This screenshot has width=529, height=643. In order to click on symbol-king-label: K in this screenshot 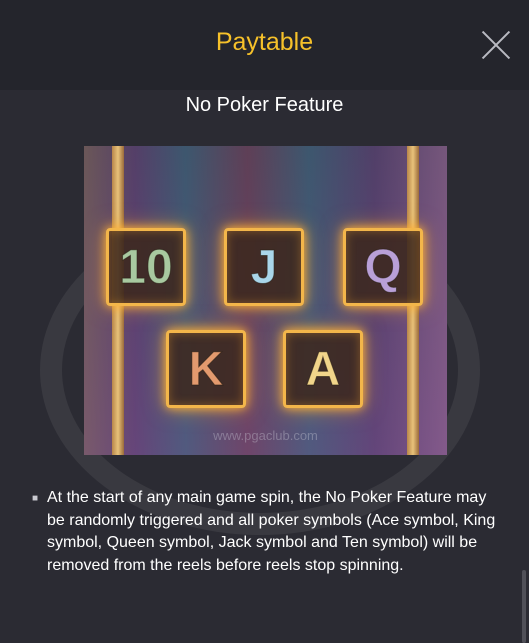, I will do `click(206, 369)`.